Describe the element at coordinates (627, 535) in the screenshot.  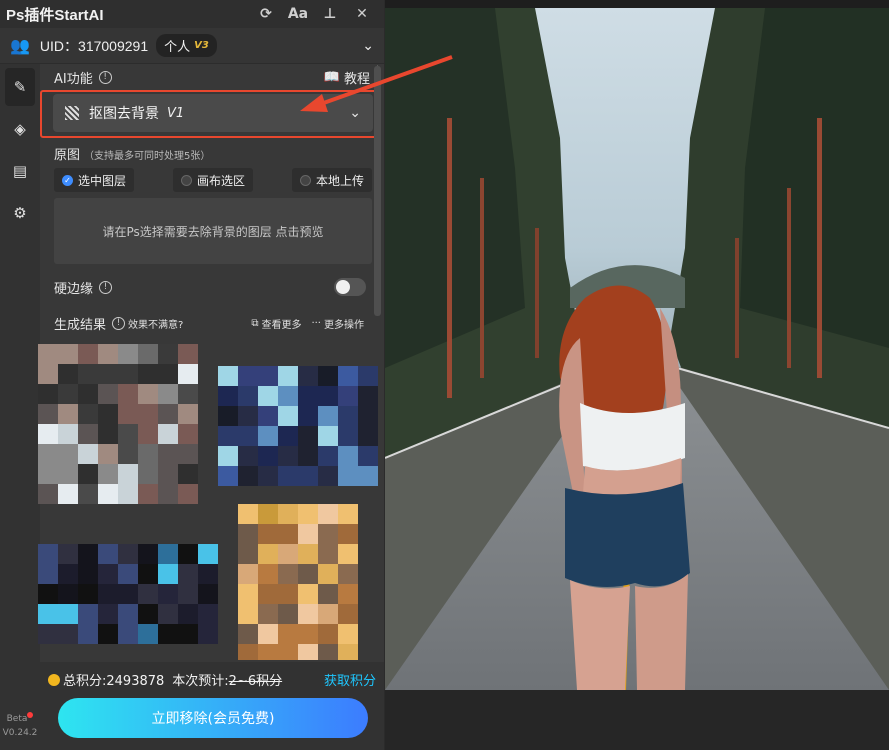
I see `woman-shorts` at that location.